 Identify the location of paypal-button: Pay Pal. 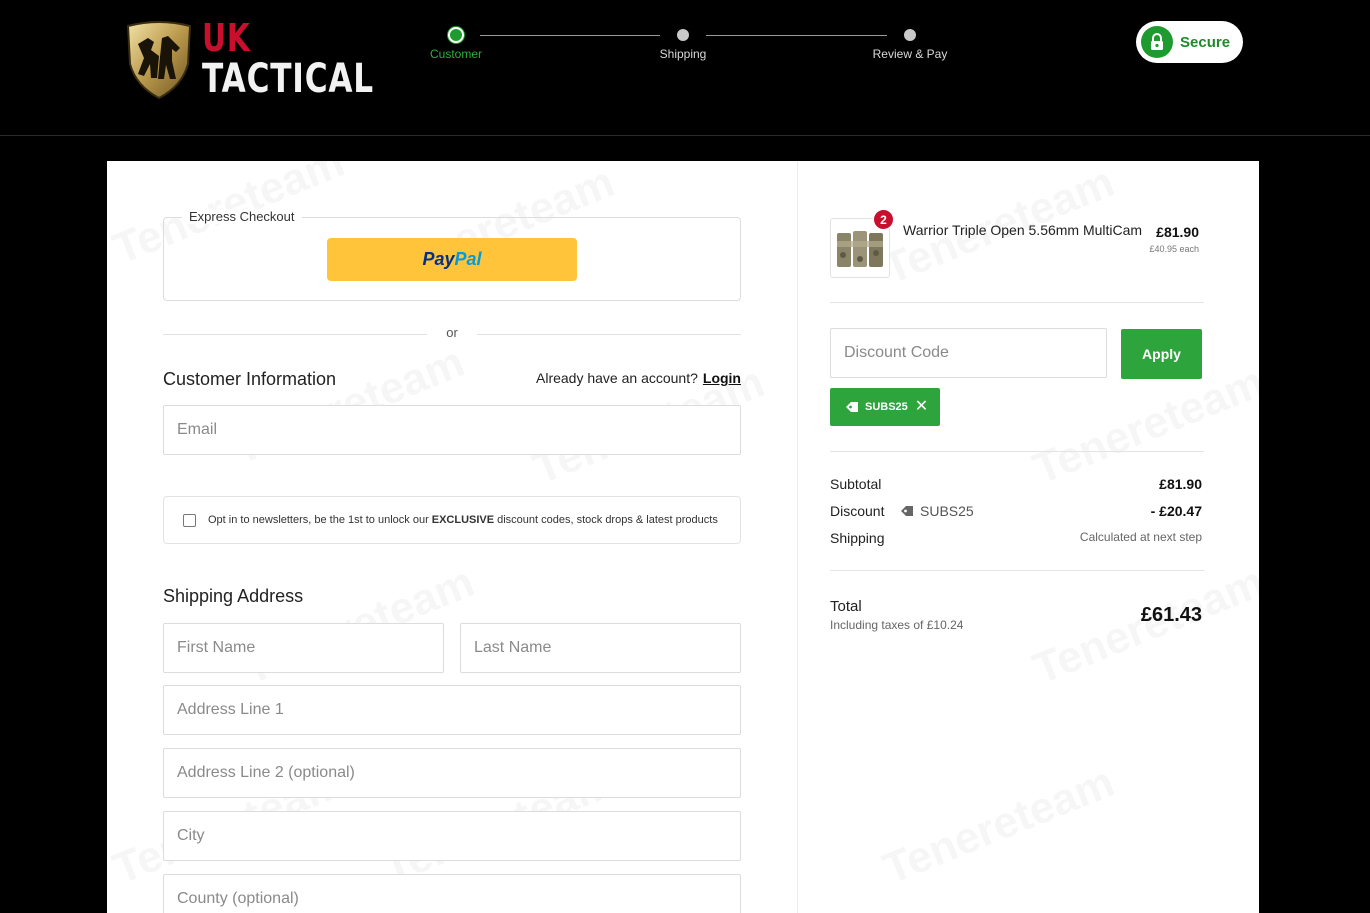
(452, 259).